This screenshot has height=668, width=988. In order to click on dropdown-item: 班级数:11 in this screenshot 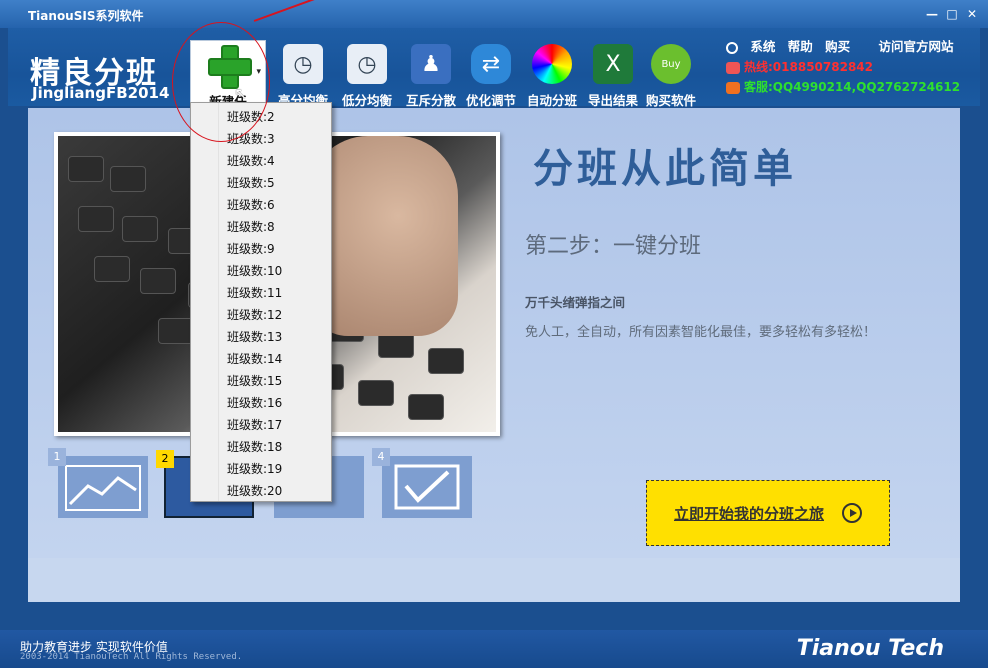, I will do `click(254, 293)`.